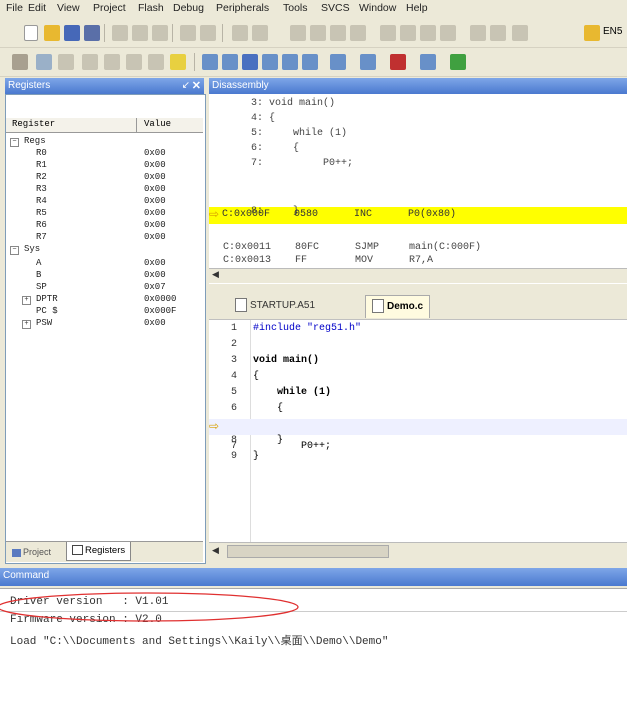 Image resolution: width=627 pixels, height=720 pixels. I want to click on copy-icon, so click(140, 33).